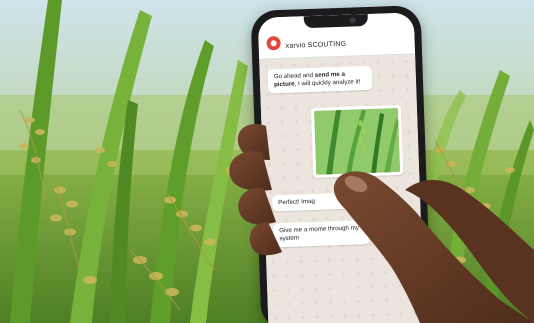 The height and width of the screenshot is (323, 534). Describe the element at coordinates (327, 83) in the screenshot. I see `message-1-tail: , I will quickly analyze it!` at that location.